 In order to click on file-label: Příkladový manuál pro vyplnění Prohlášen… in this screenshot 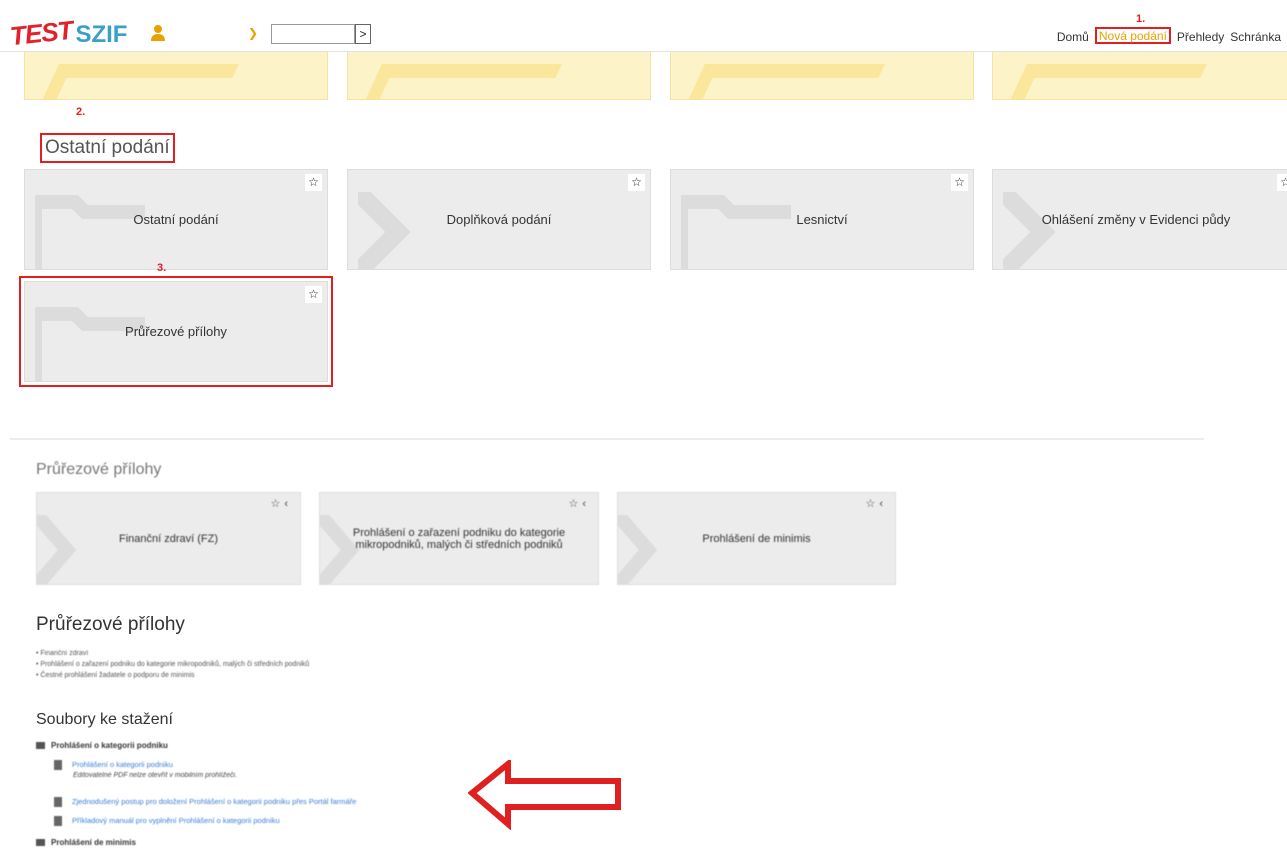, I will do `click(176, 820)`.